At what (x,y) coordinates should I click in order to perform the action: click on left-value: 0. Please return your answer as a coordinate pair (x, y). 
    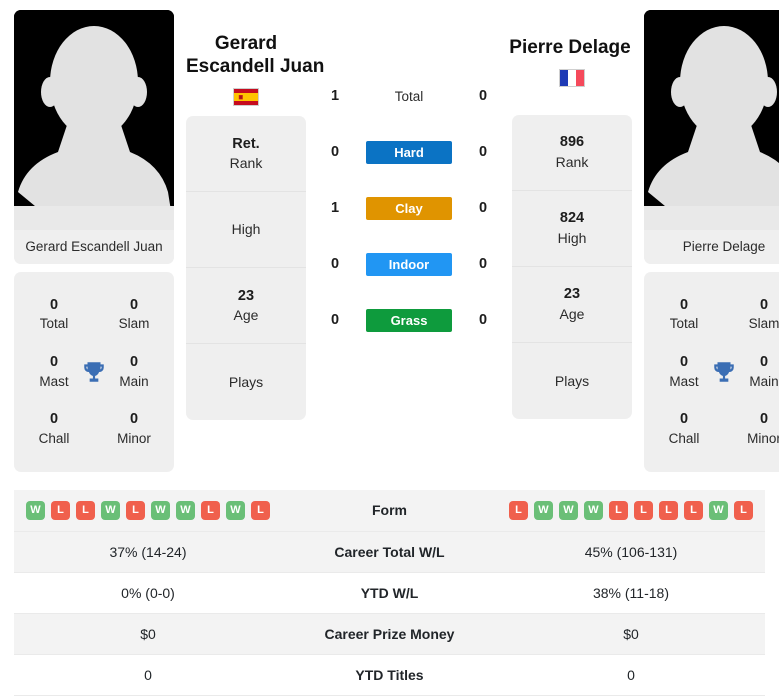
    Looking at the image, I should click on (148, 675).